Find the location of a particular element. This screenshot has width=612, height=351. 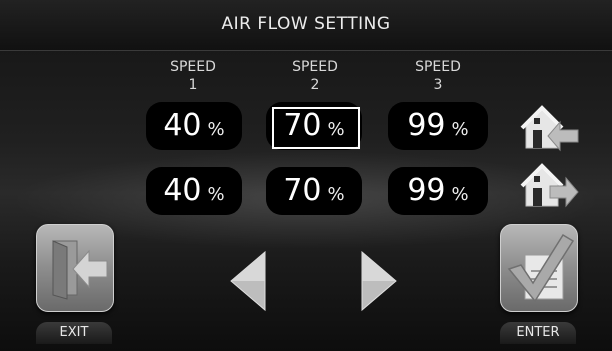

title-bar: AIR FLOW SETTING is located at coordinates (306, 25).